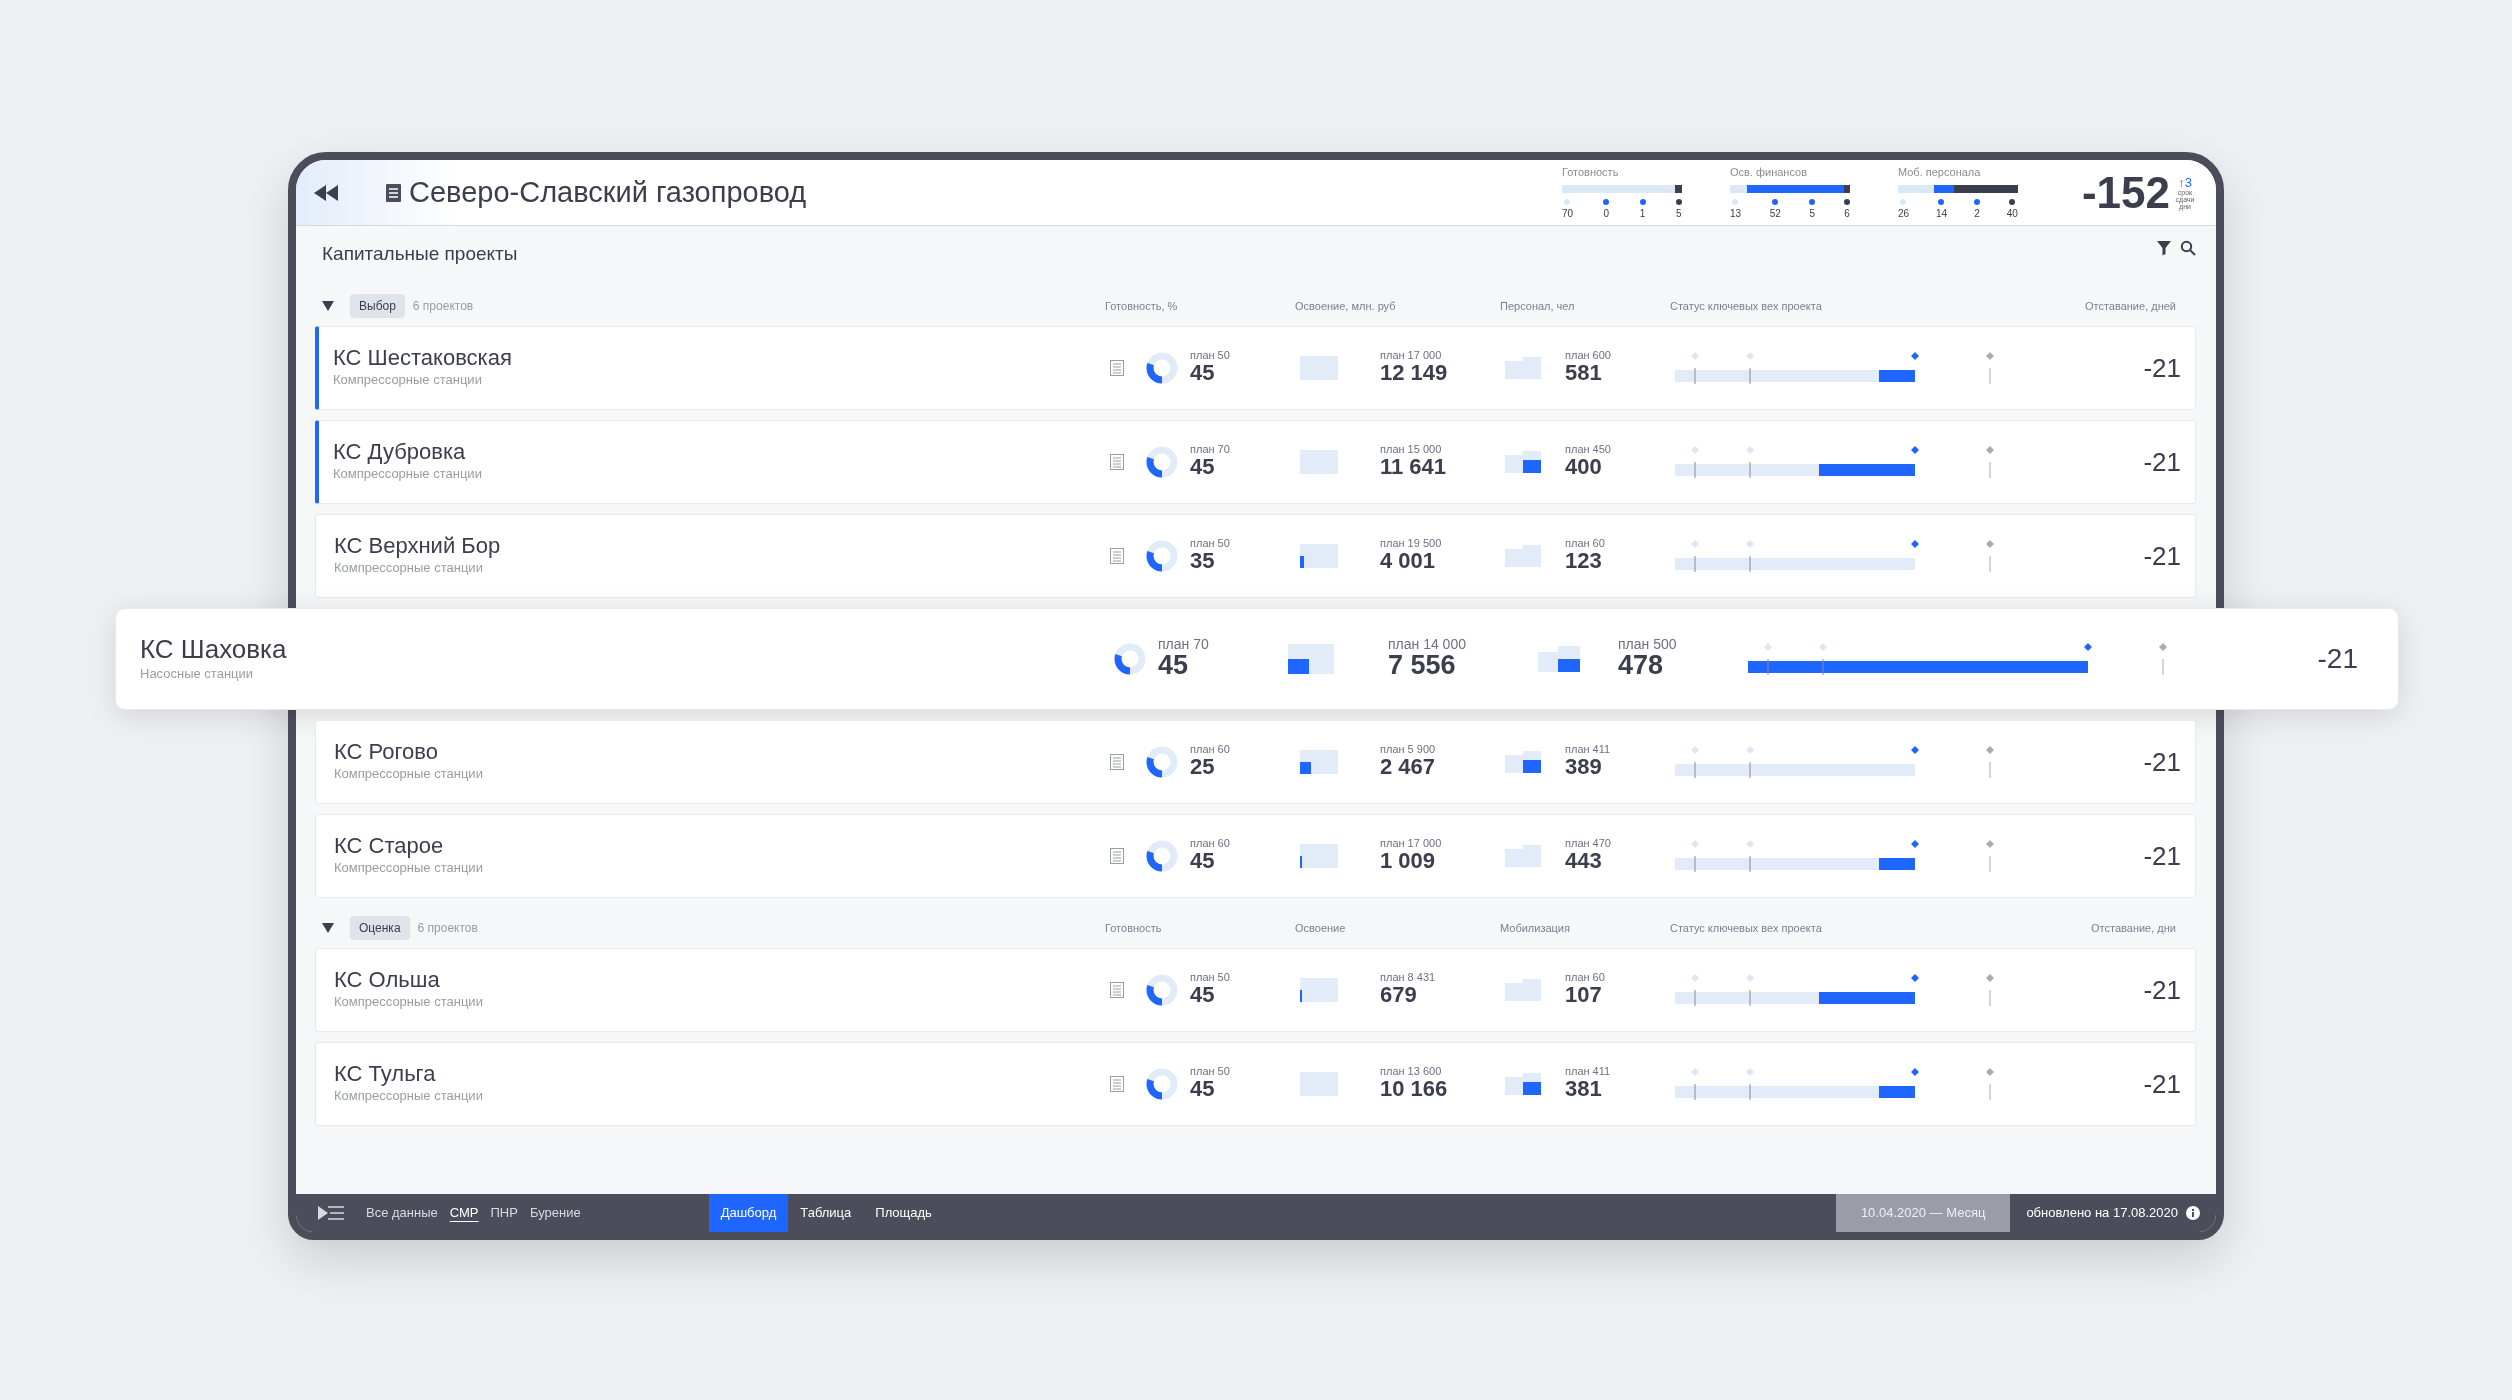 This screenshot has width=2512, height=1400. What do you see at coordinates (1735, 213) in the screenshot?
I see `metric-value: 13` at bounding box center [1735, 213].